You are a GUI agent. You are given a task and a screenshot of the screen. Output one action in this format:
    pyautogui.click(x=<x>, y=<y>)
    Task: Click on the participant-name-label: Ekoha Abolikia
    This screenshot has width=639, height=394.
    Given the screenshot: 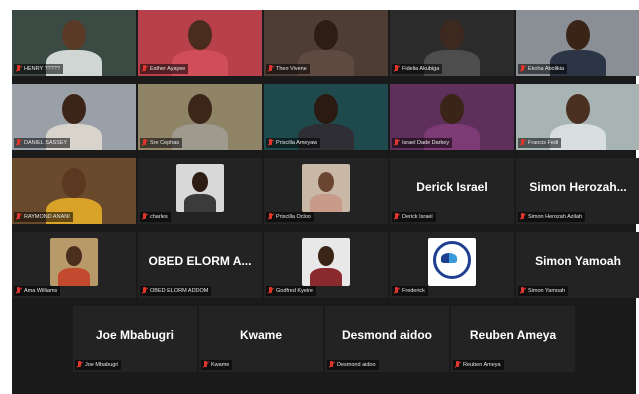 What is the action you would take?
    pyautogui.click(x=546, y=69)
    